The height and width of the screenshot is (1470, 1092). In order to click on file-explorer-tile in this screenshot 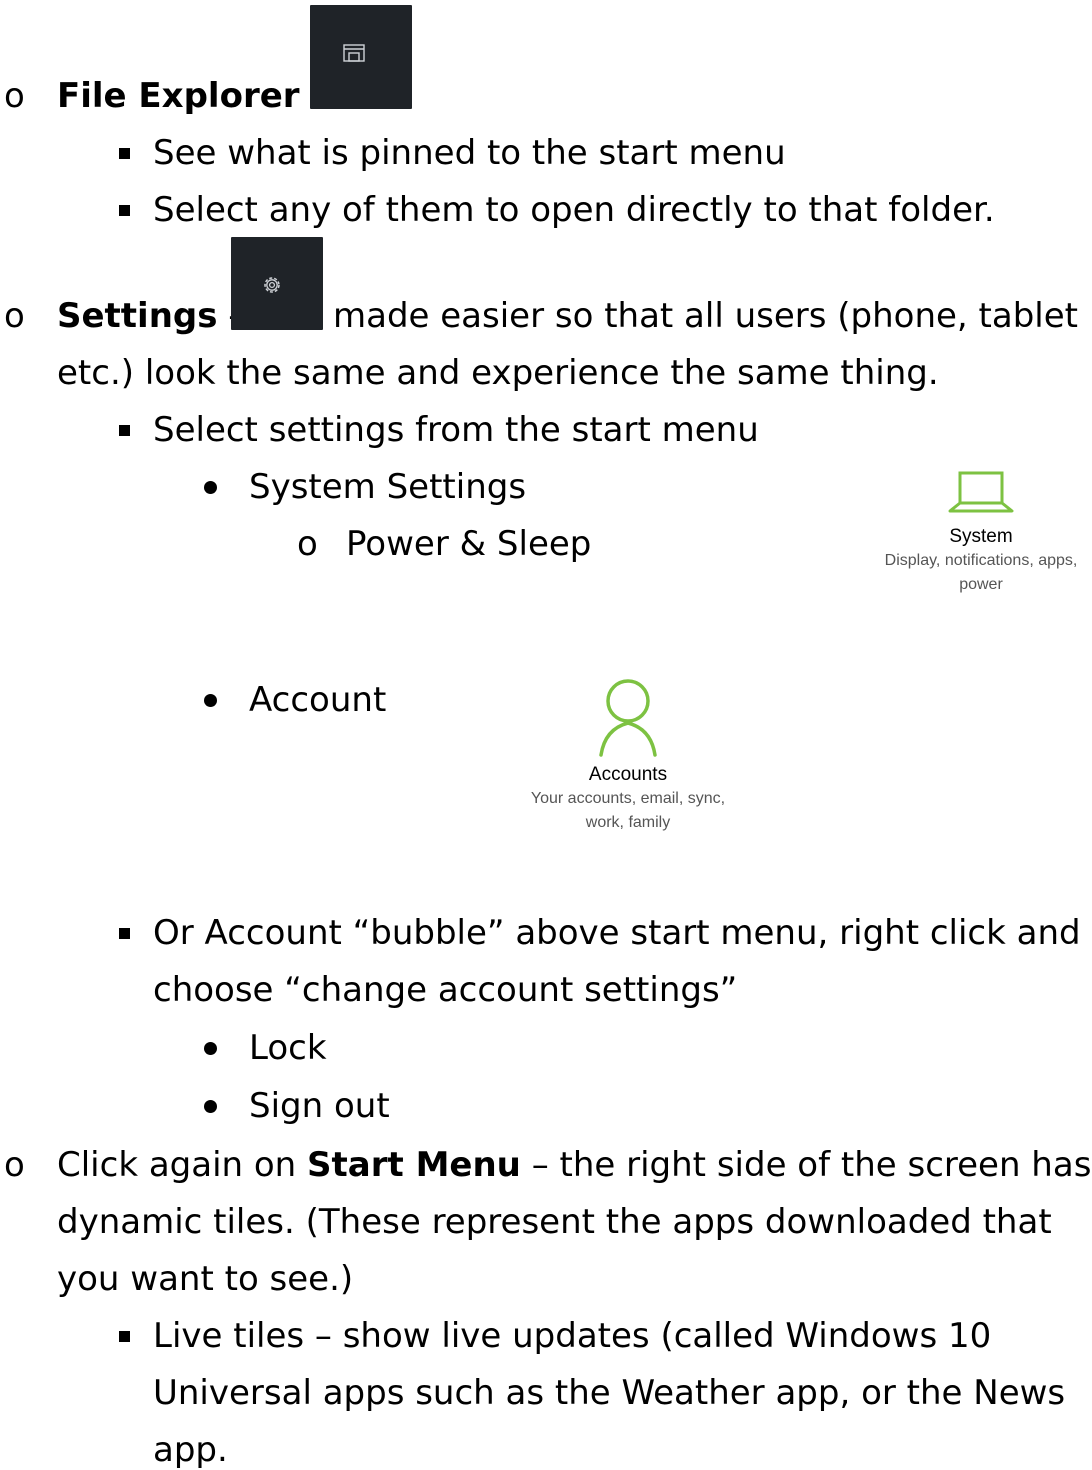, I will do `click(361, 57)`.